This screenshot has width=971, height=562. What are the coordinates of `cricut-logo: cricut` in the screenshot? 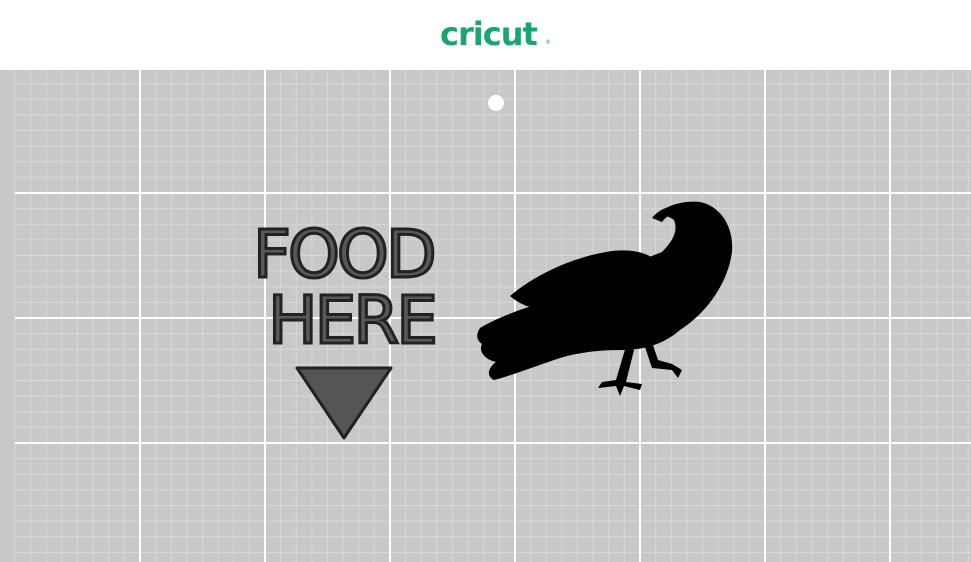 It's located at (489, 34).